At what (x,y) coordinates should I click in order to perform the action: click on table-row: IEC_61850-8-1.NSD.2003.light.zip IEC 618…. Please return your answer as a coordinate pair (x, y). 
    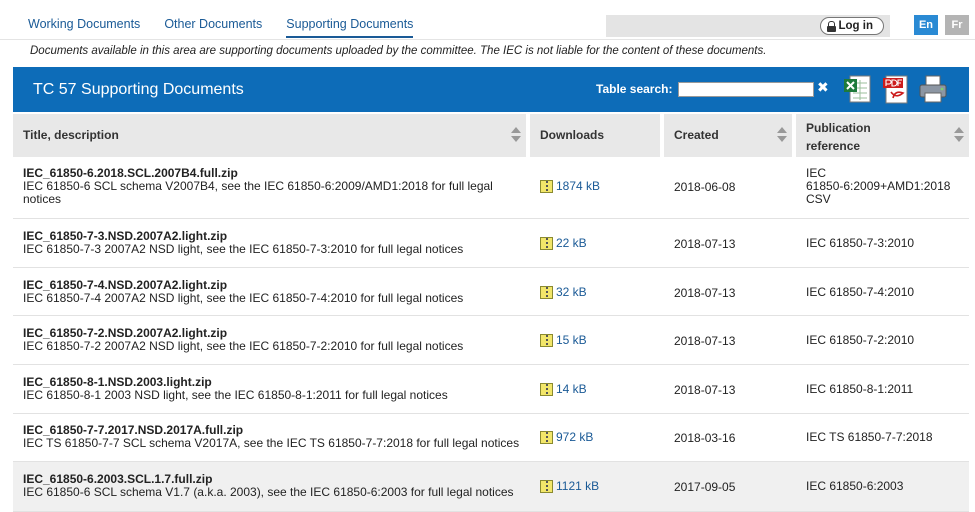
    Looking at the image, I should click on (491, 389).